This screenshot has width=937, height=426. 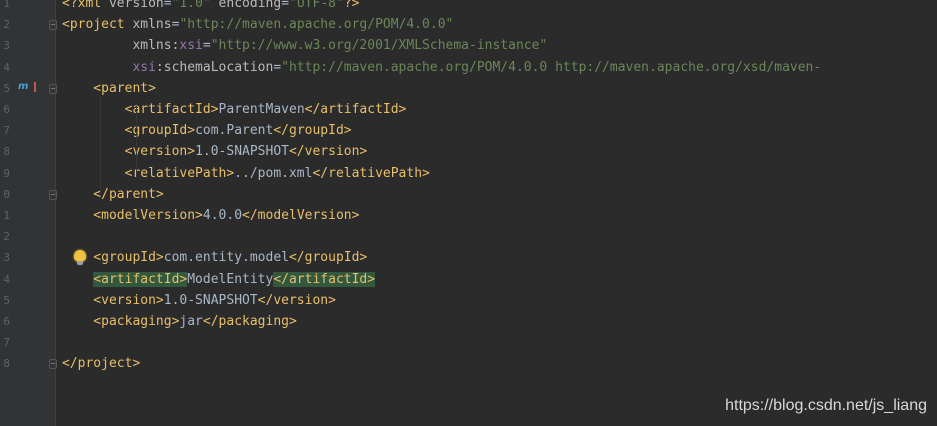 I want to click on code-token: <?xml, so click(x=85, y=5).